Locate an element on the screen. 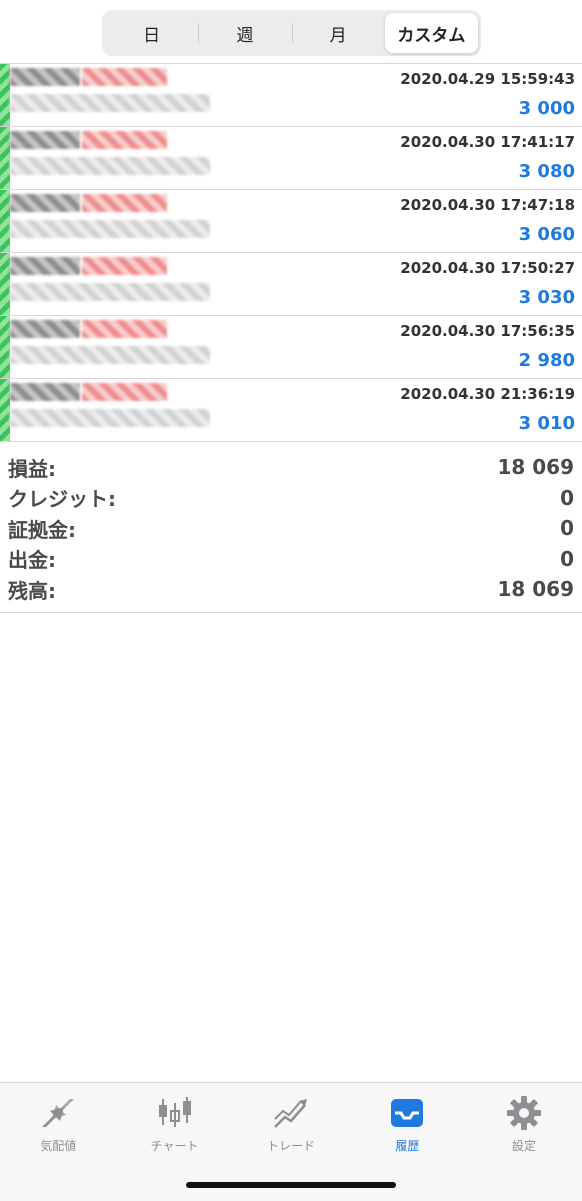  history-row: 2020.04.30 17:47:18 3 060 is located at coordinates (291, 221).